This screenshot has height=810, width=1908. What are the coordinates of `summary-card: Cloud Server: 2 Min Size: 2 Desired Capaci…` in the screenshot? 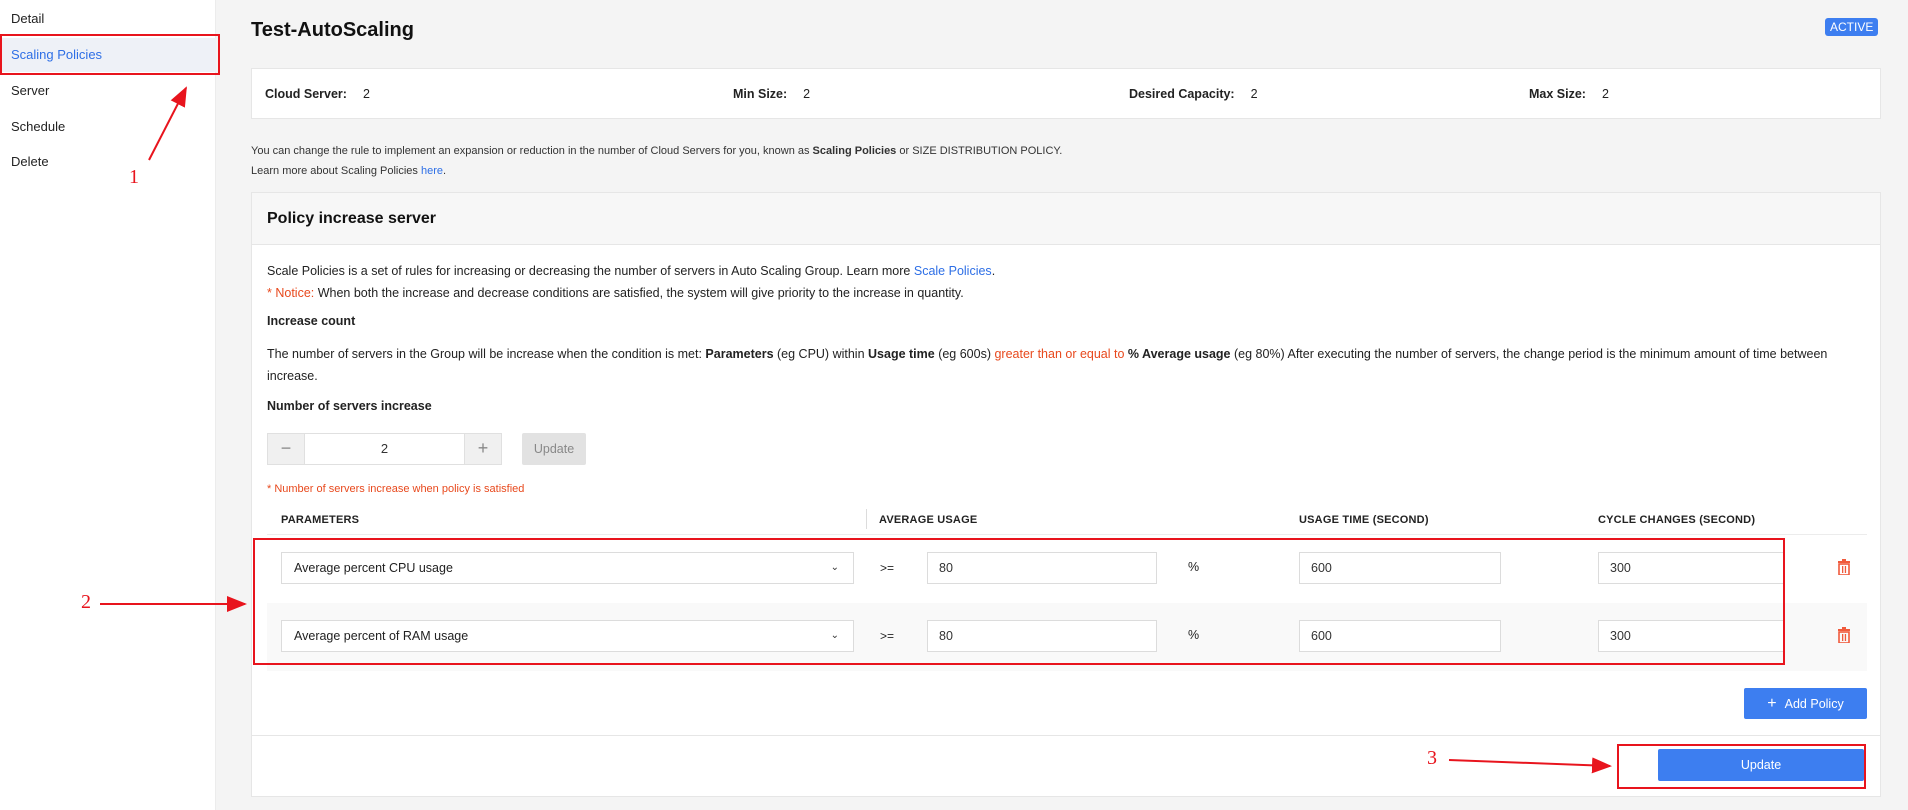 It's located at (1066, 93).